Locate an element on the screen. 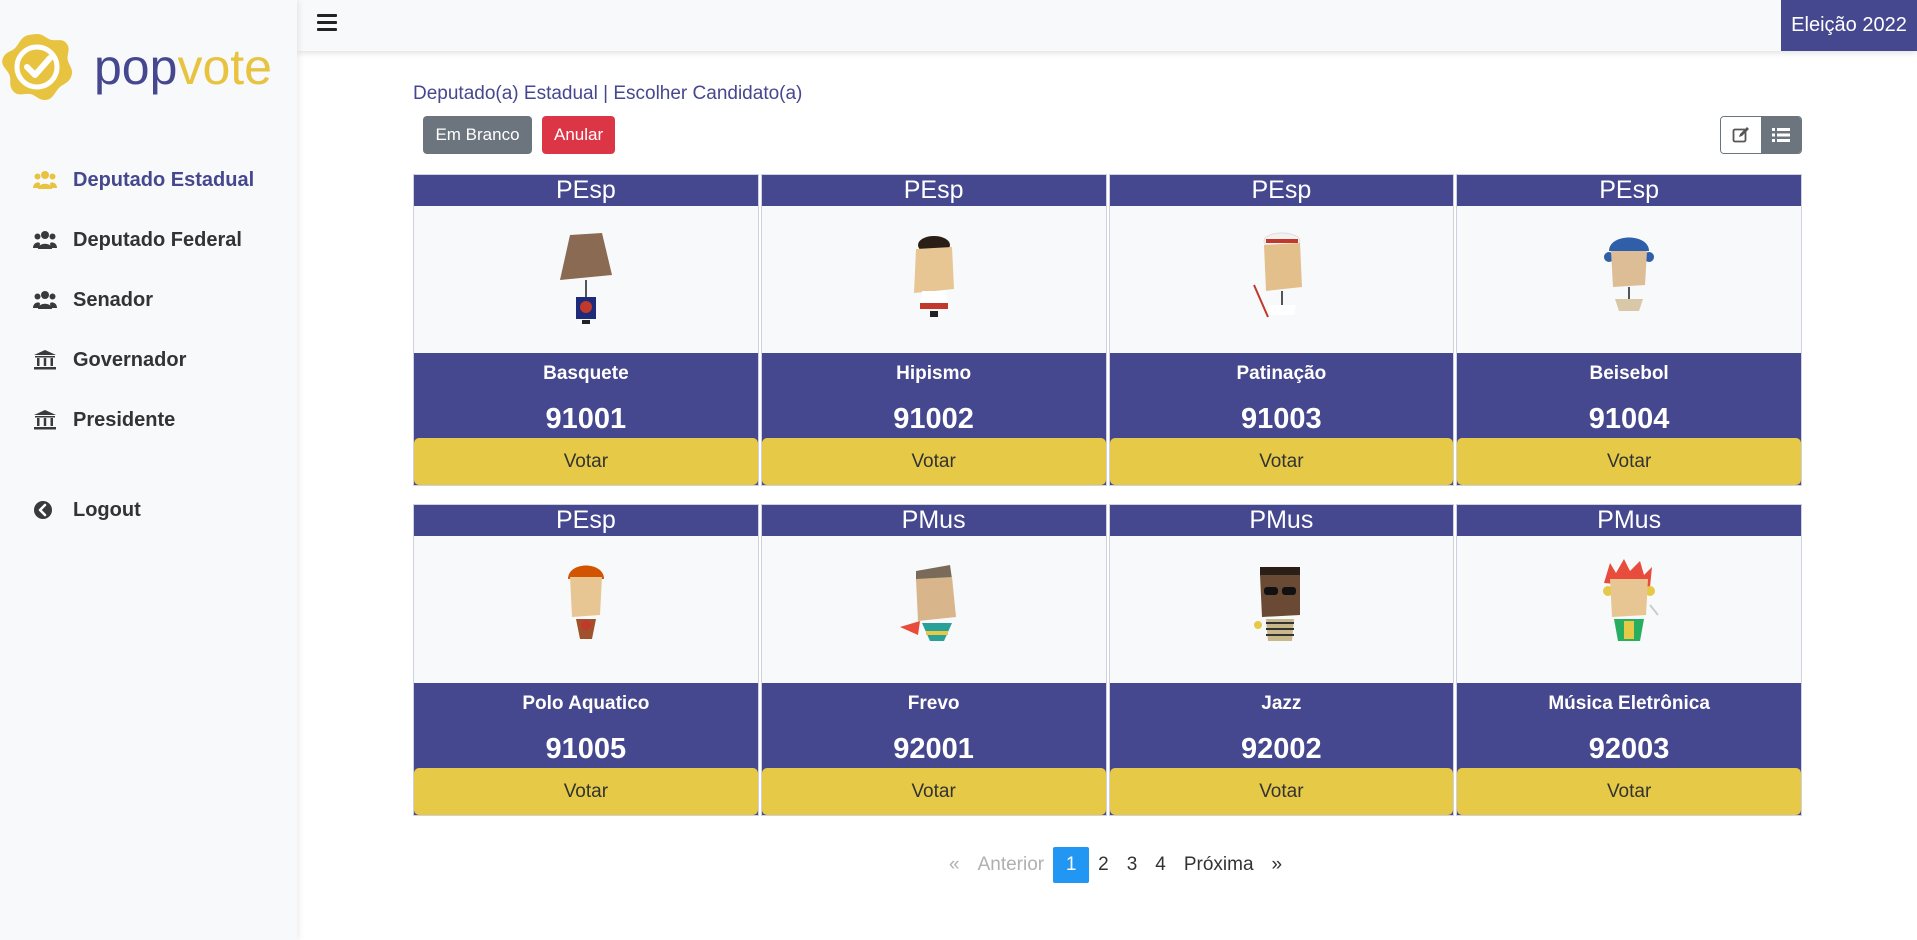 The image size is (1917, 940). edit-view-button is located at coordinates (1741, 135).